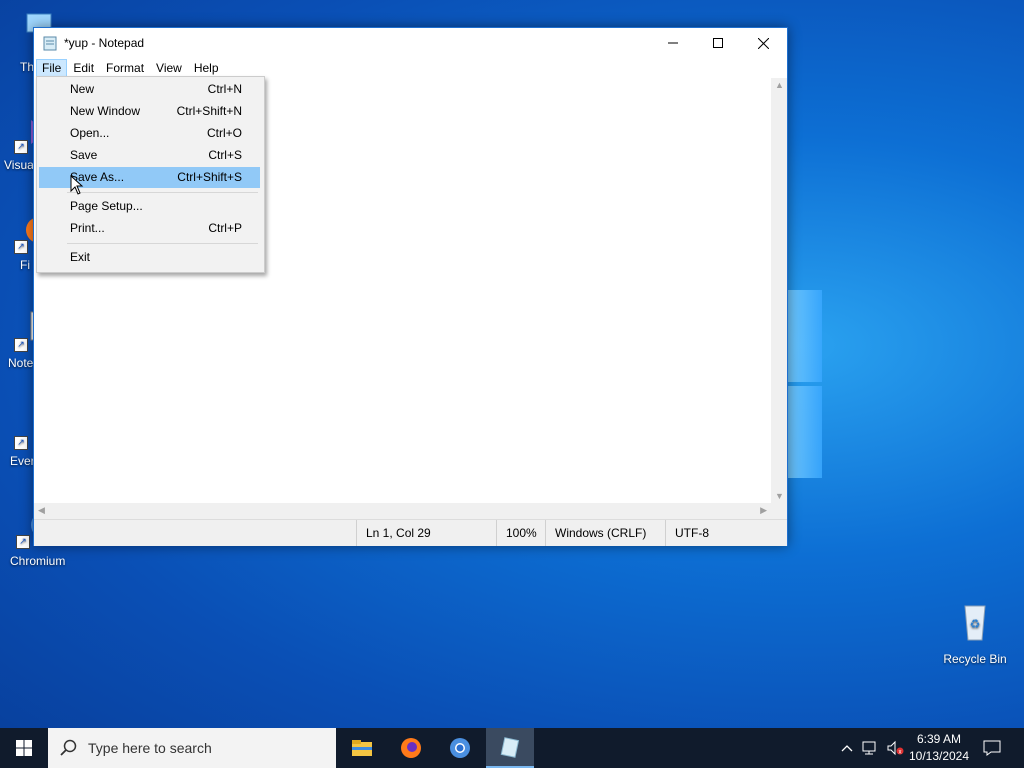 Image resolution: width=1024 pixels, height=768 pixels. Describe the element at coordinates (150, 748) in the screenshot. I see `search-placeholder: Type here to search` at that location.